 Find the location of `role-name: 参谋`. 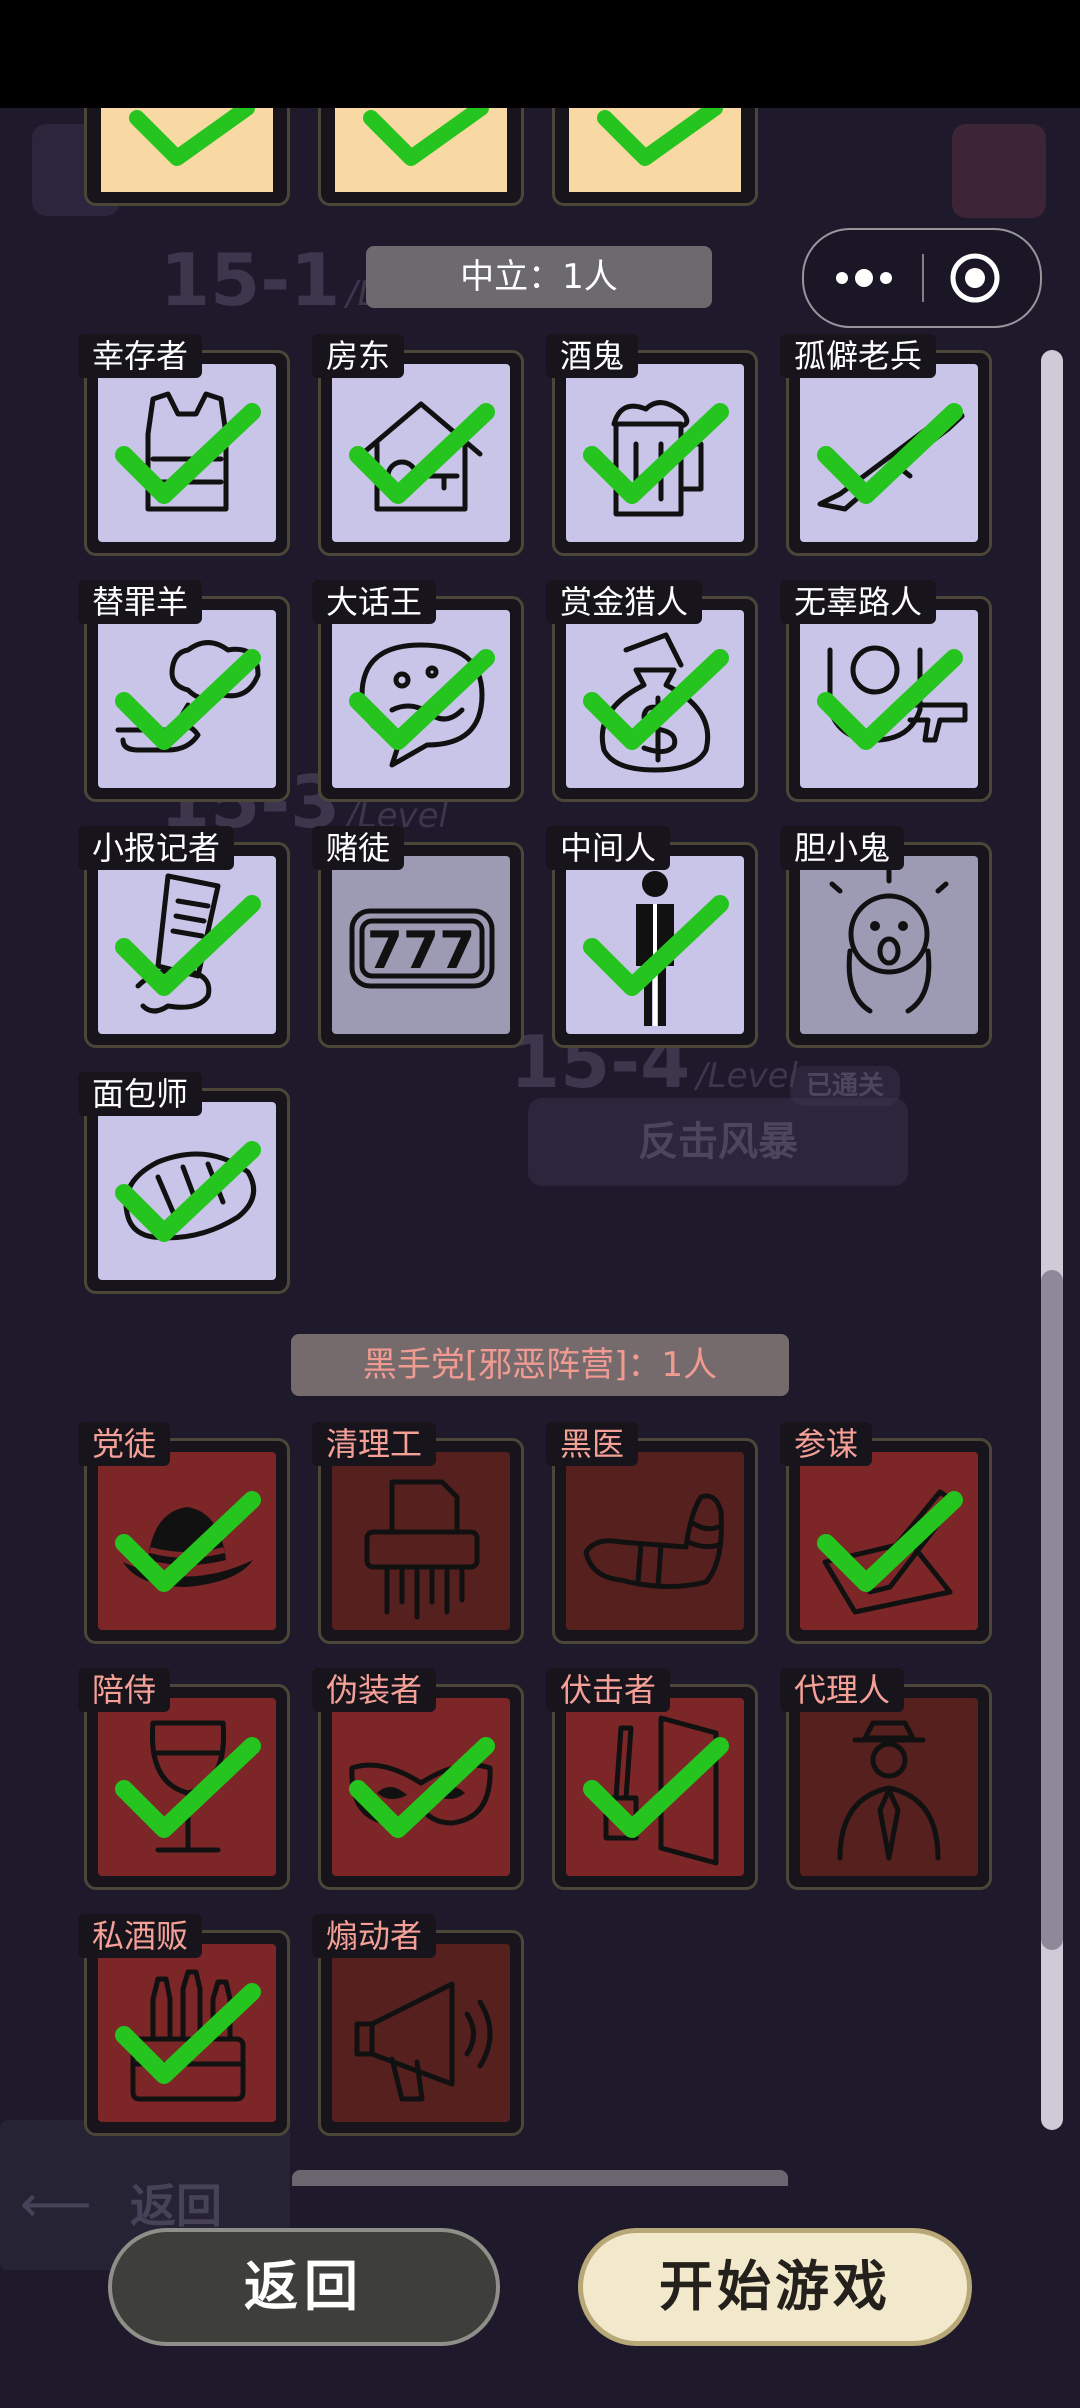

role-name: 参谋 is located at coordinates (826, 1444).